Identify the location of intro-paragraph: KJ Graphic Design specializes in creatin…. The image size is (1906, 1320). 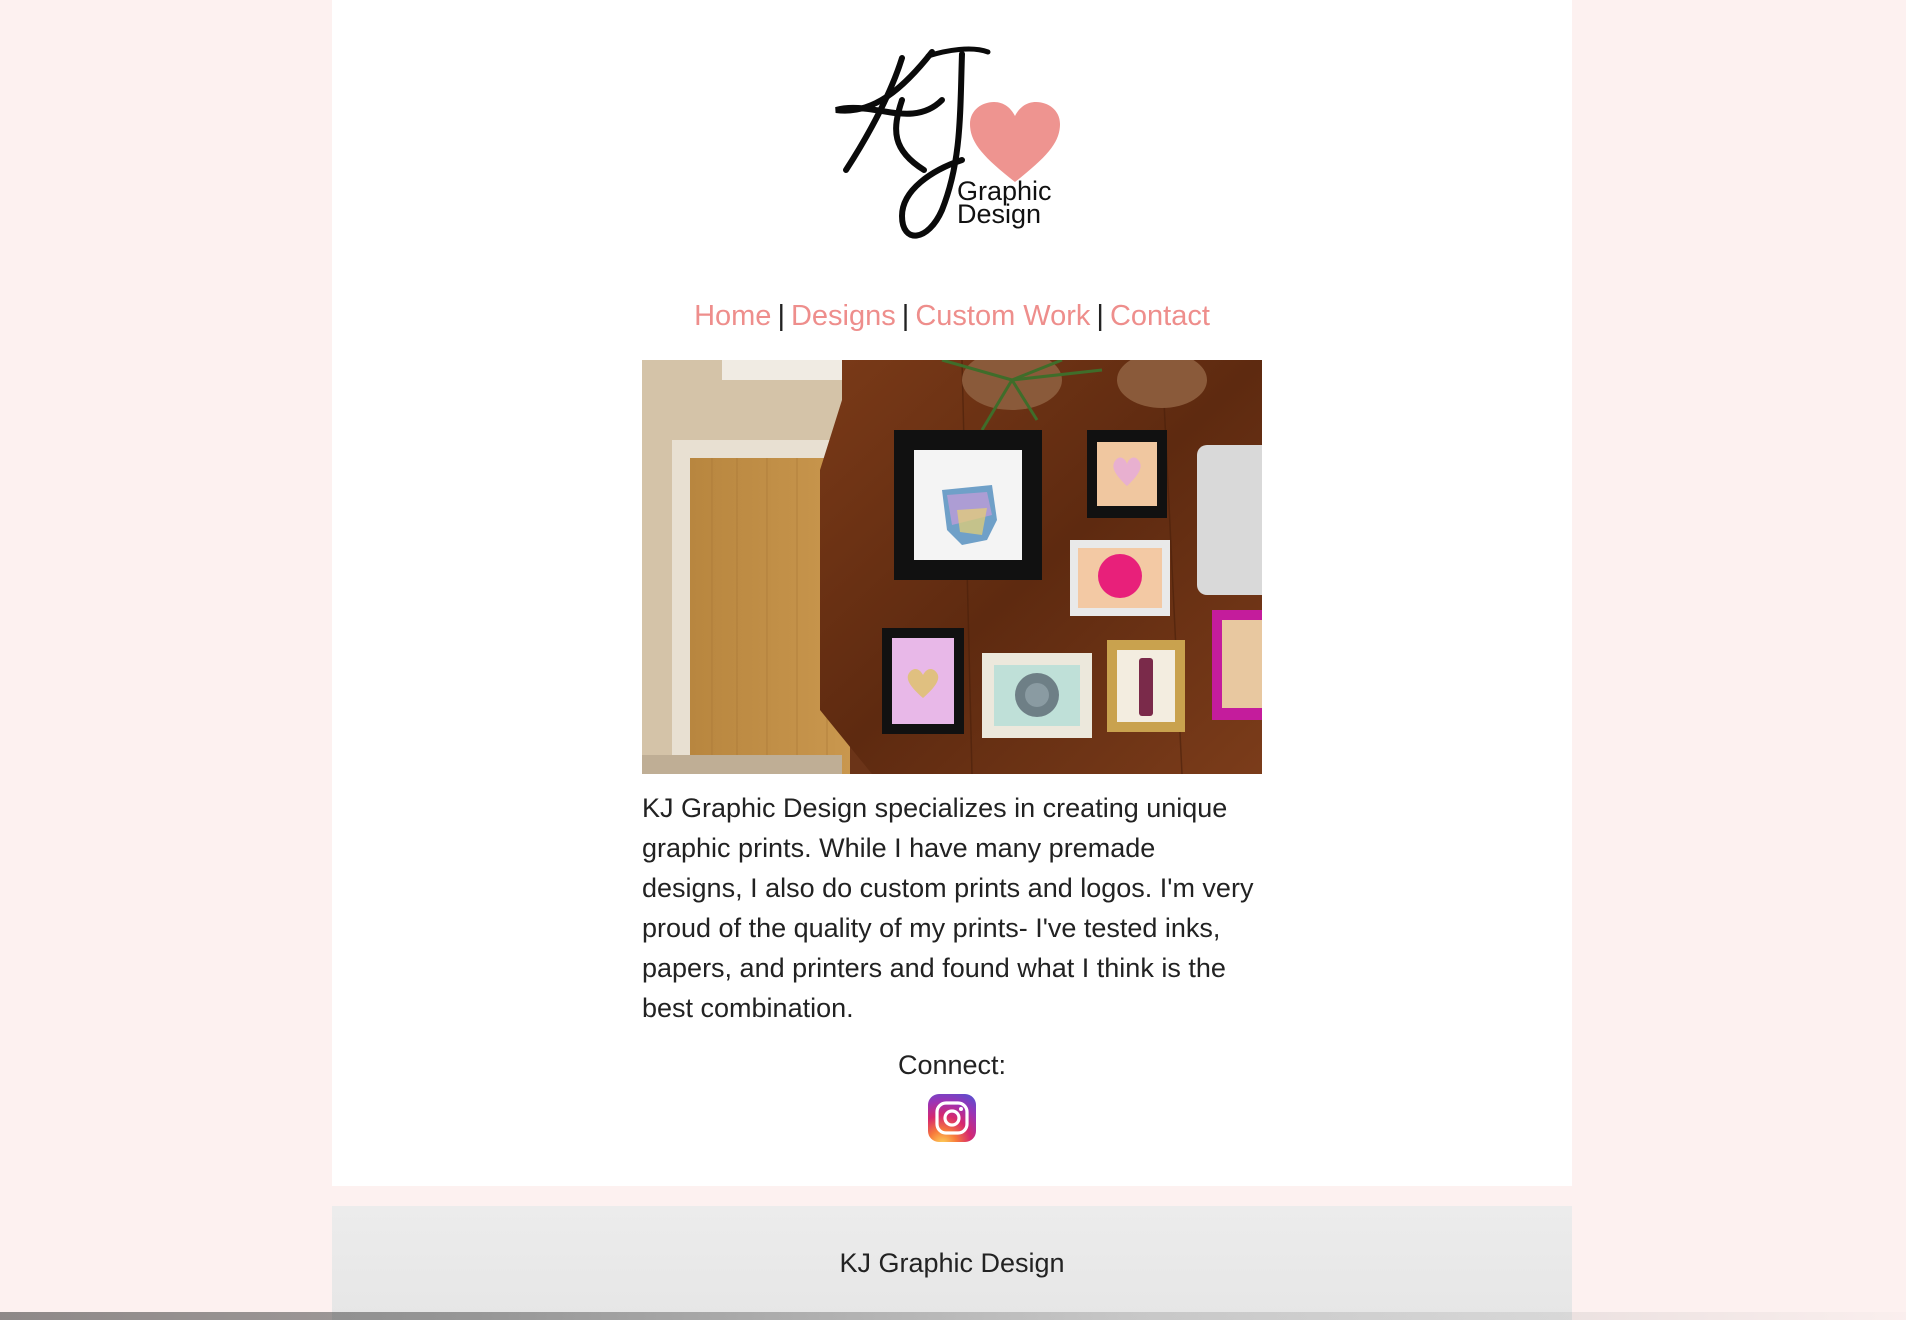
(948, 908).